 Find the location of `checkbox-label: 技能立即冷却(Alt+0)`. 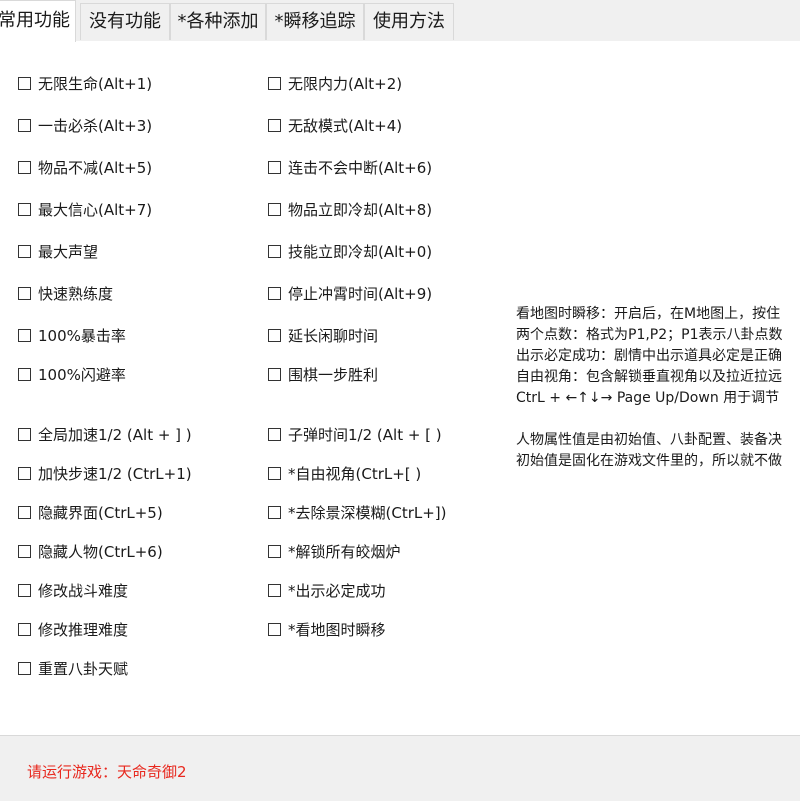

checkbox-label: 技能立即冷却(Alt+0) is located at coordinates (360, 252).